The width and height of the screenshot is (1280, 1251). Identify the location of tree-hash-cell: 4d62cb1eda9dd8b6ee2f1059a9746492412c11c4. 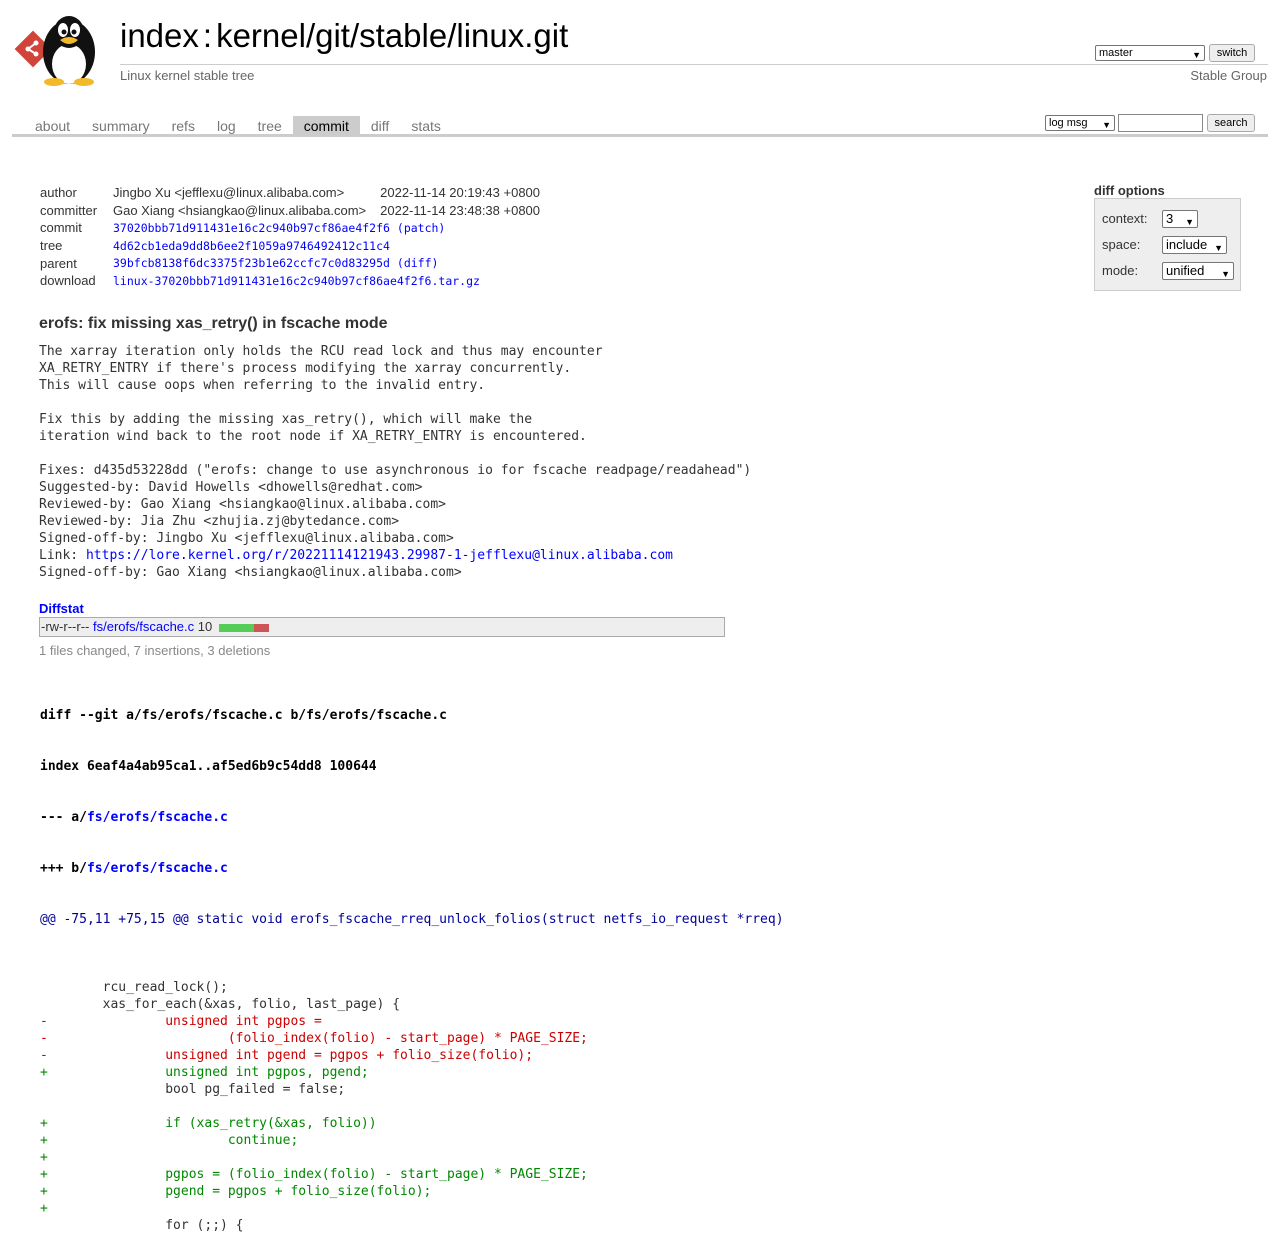
(326, 246).